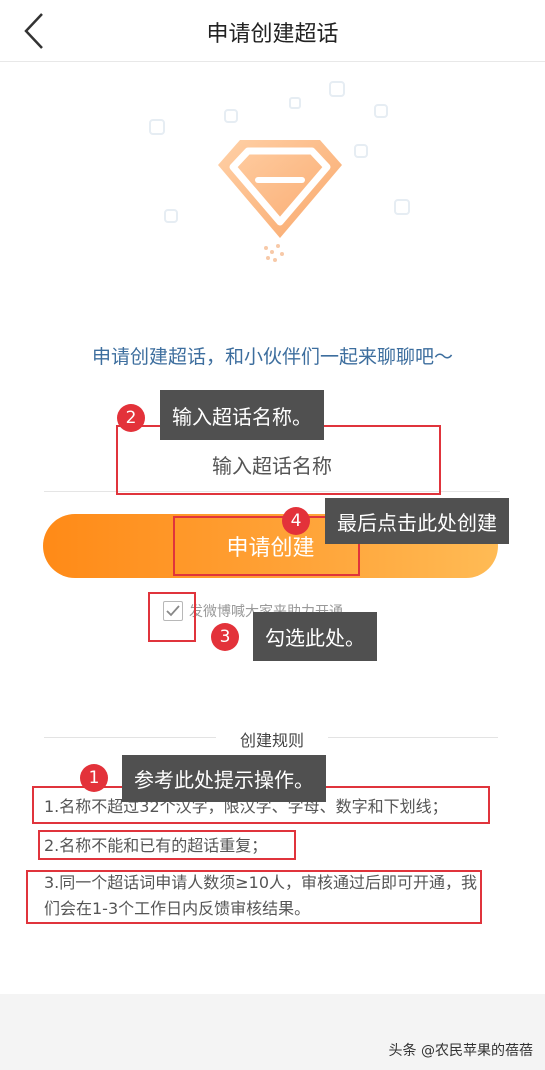  I want to click on super-topic-name-input, so click(272, 466).